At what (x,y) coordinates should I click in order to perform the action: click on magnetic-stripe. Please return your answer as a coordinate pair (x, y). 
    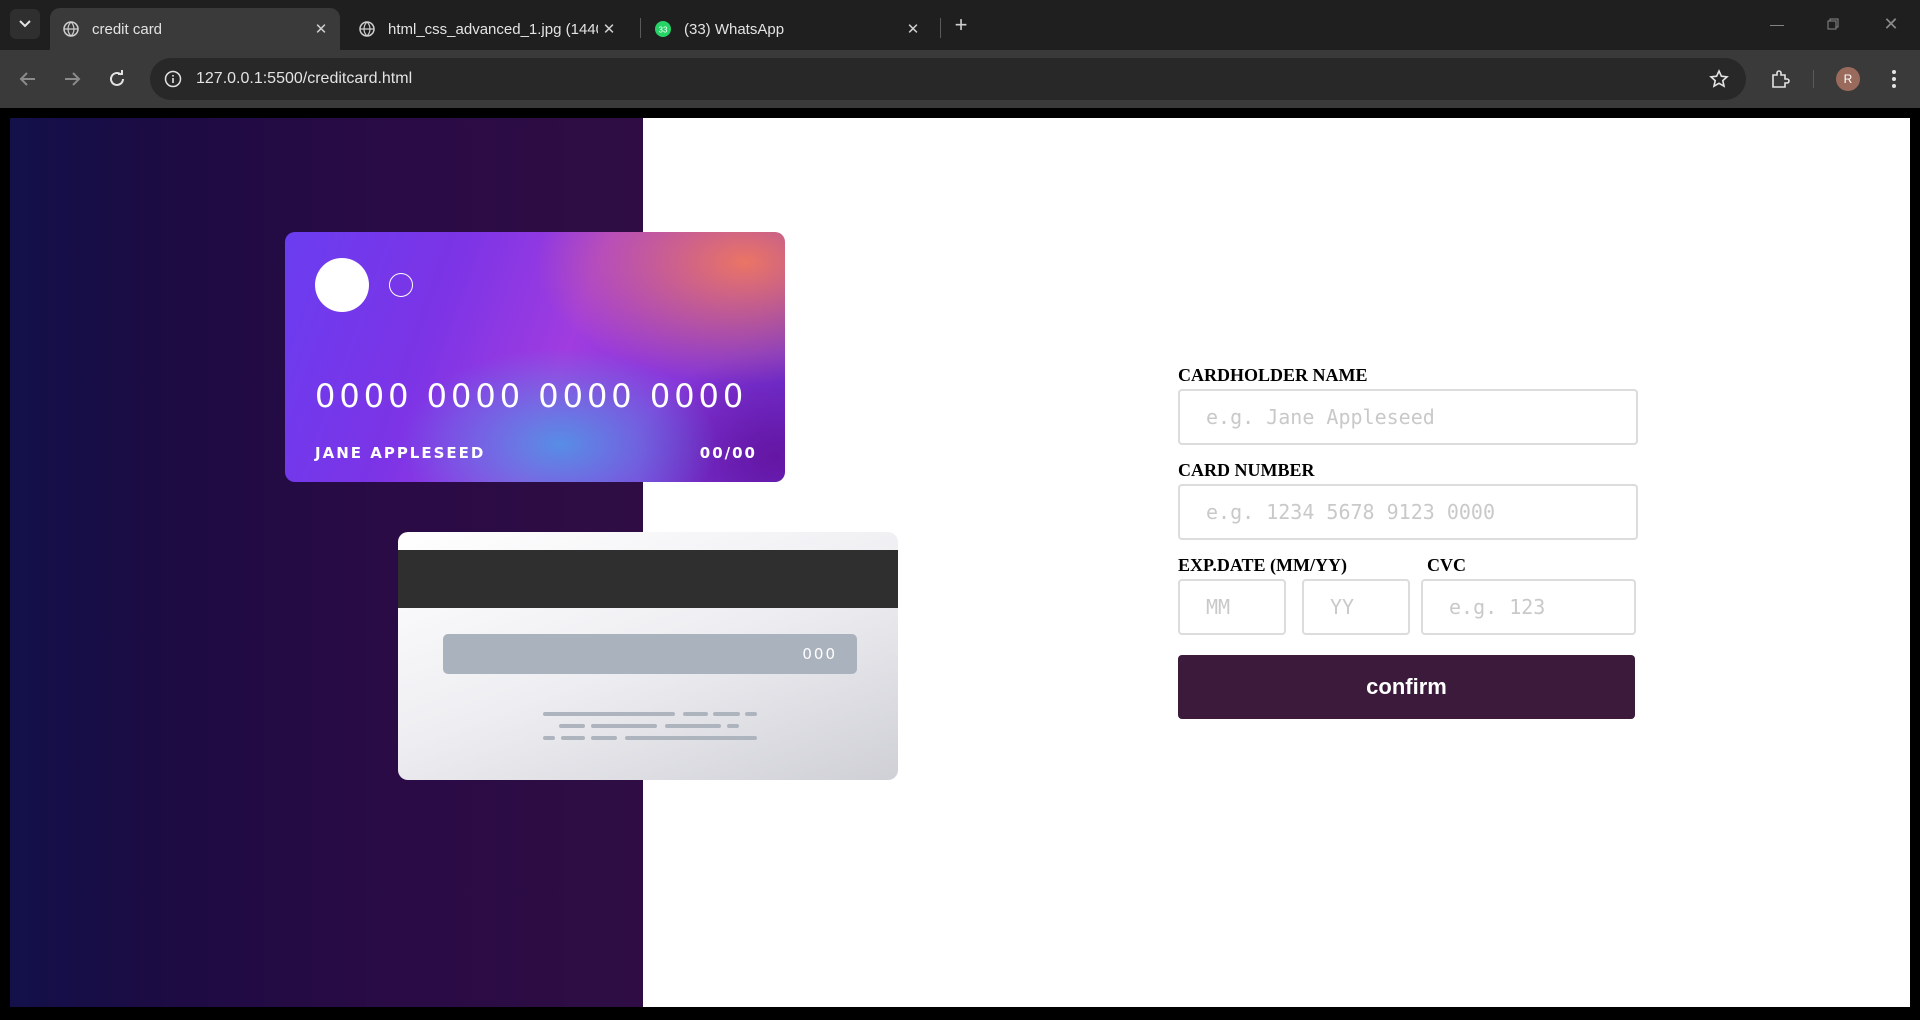
    Looking at the image, I should click on (648, 579).